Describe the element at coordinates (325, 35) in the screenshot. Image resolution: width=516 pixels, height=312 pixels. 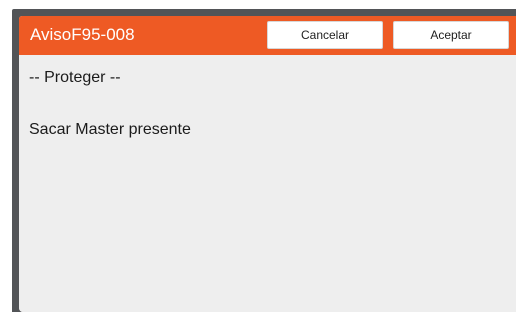
I see `cancel-button: Cancelar` at that location.